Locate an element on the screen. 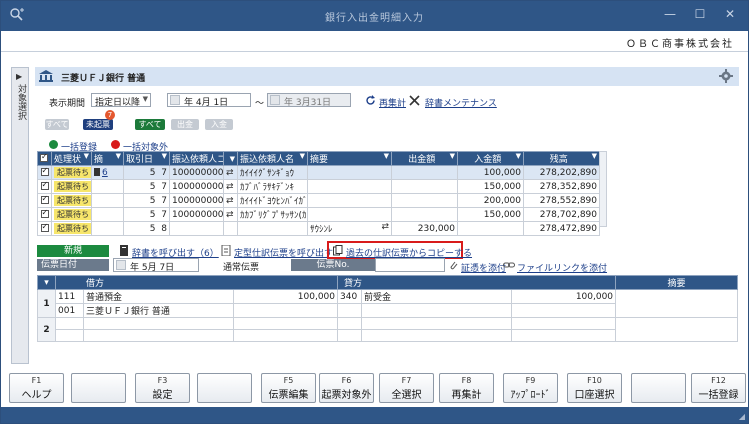  credit-code: 340 is located at coordinates (350, 296).